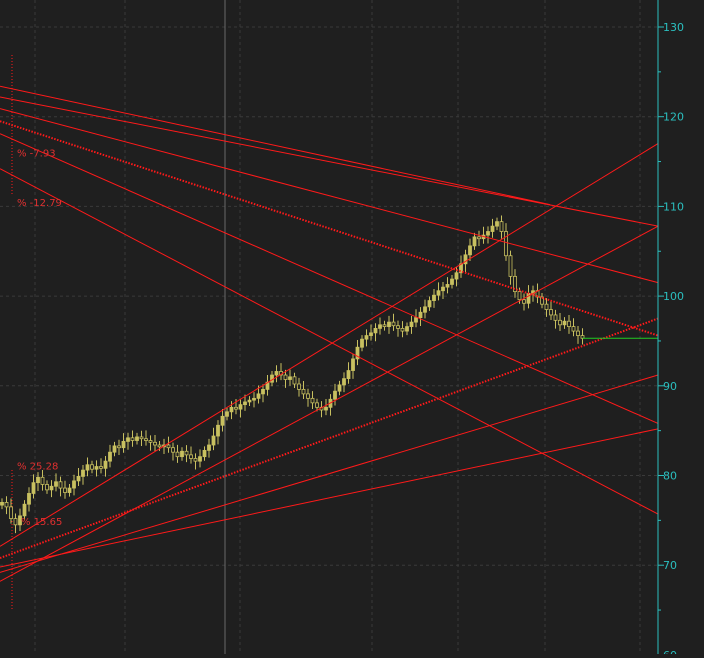 The image size is (704, 658). Describe the element at coordinates (673, 27) in the screenshot. I see `y-tick-label: 130` at that location.